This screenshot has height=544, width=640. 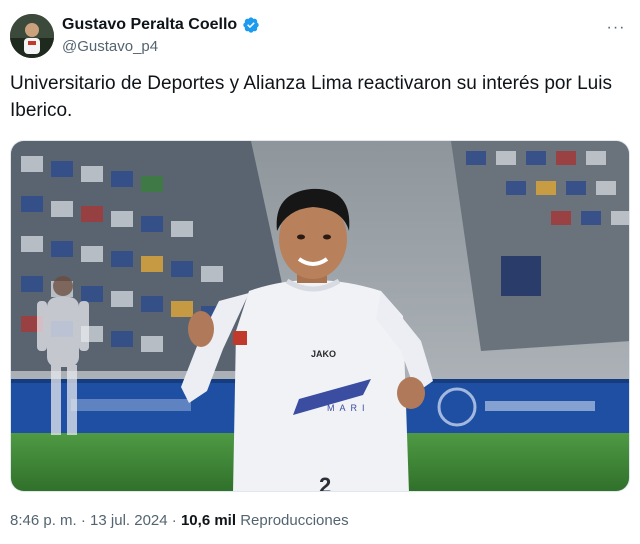 I want to click on jersey-number-text: 2, so click(x=325, y=482).